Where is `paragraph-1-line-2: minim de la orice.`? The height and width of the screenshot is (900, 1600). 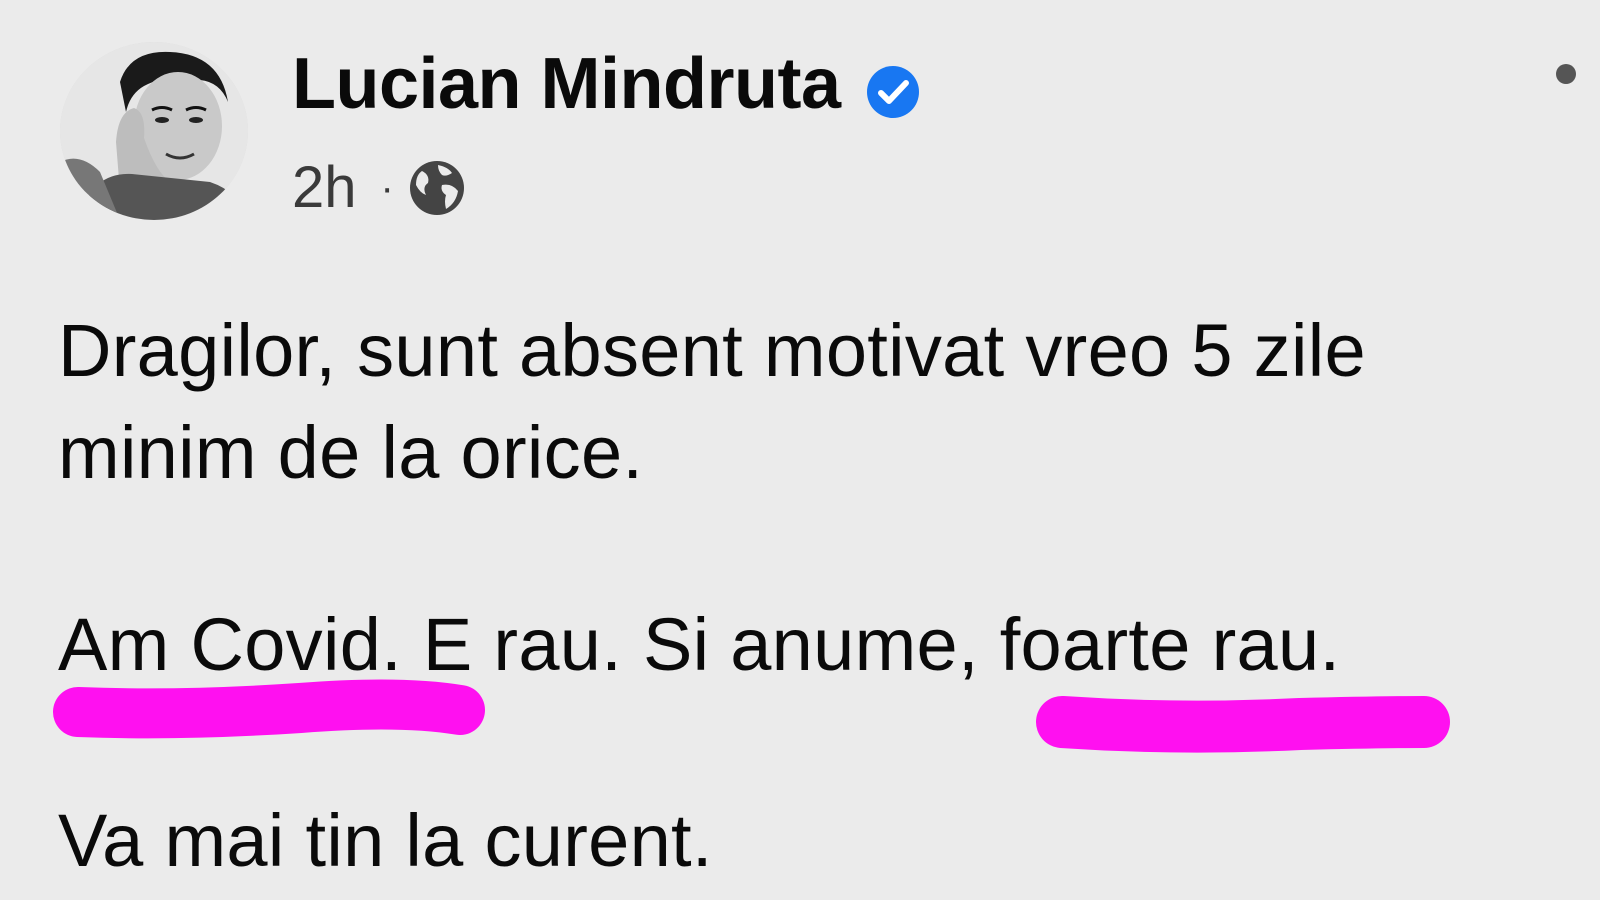
paragraph-1-line-2: minim de la orice. is located at coordinates (351, 452).